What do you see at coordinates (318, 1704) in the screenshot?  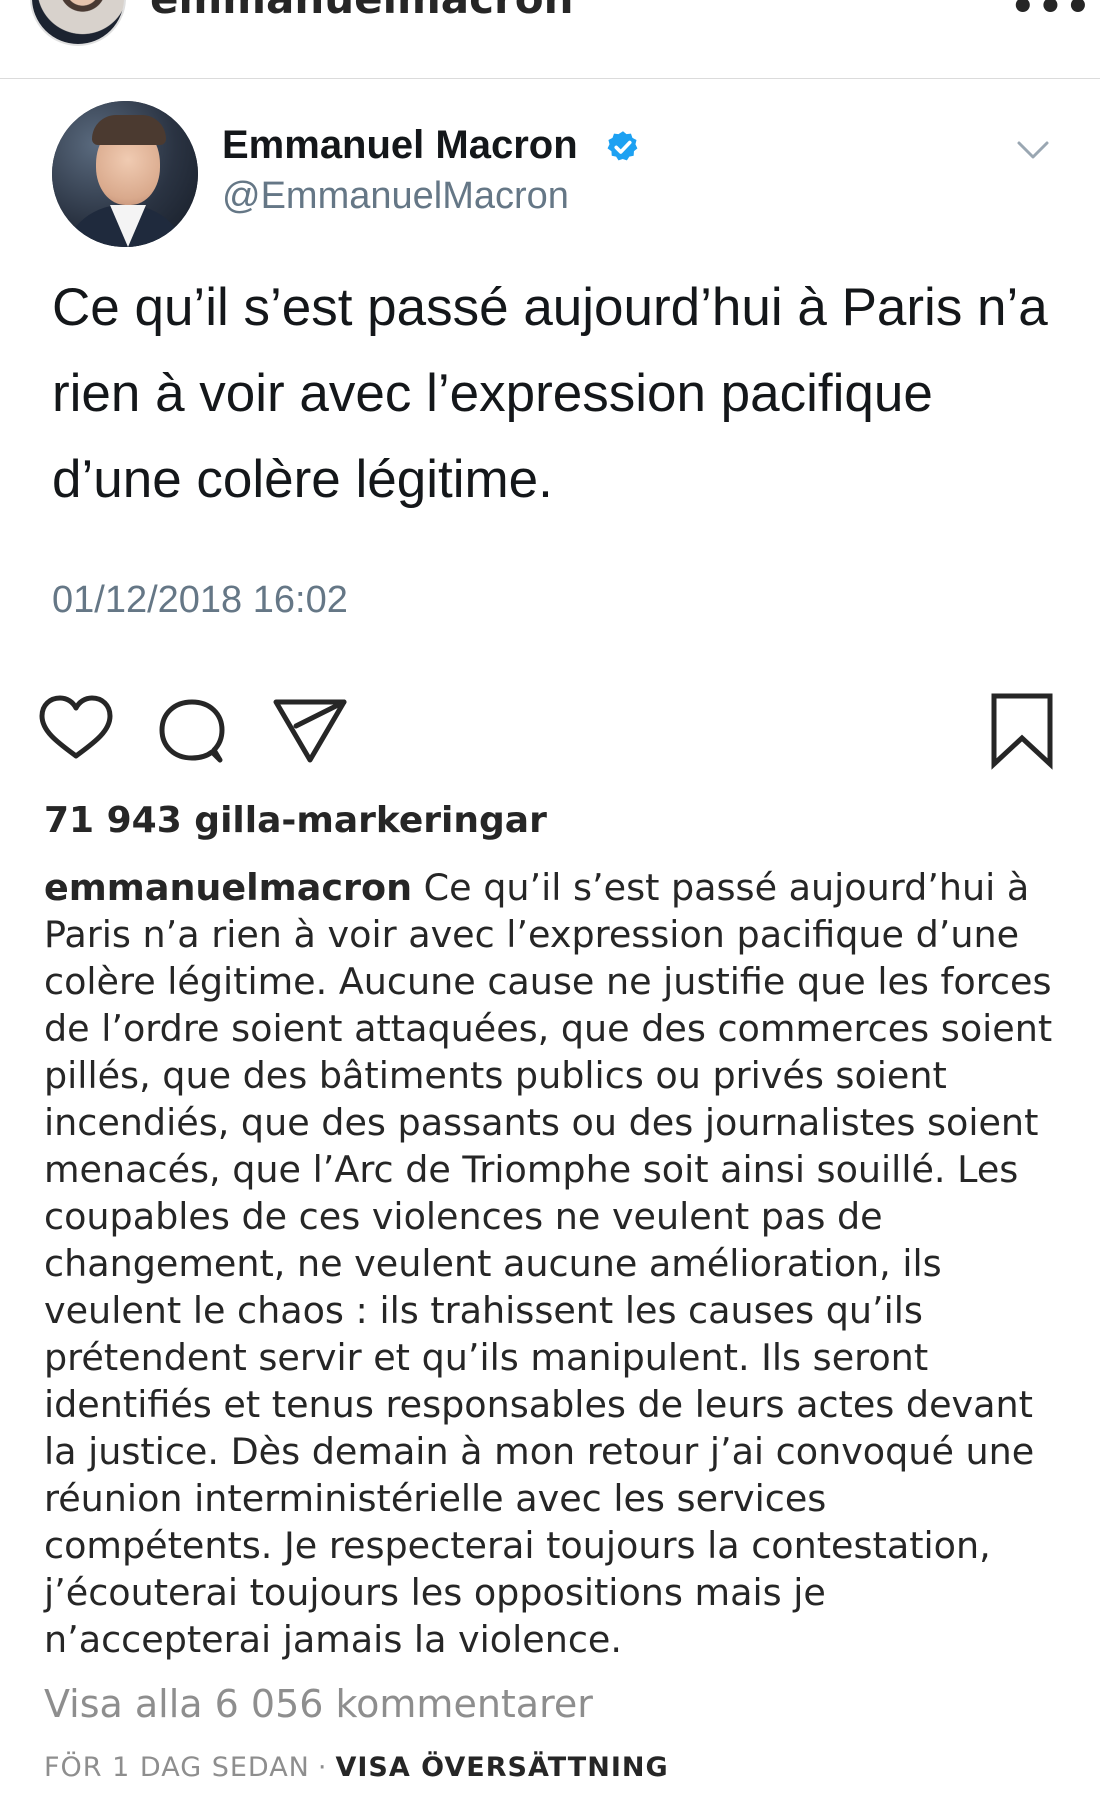 I see `view-all-comments-link: Visa alla 6 056 kommentarer` at bounding box center [318, 1704].